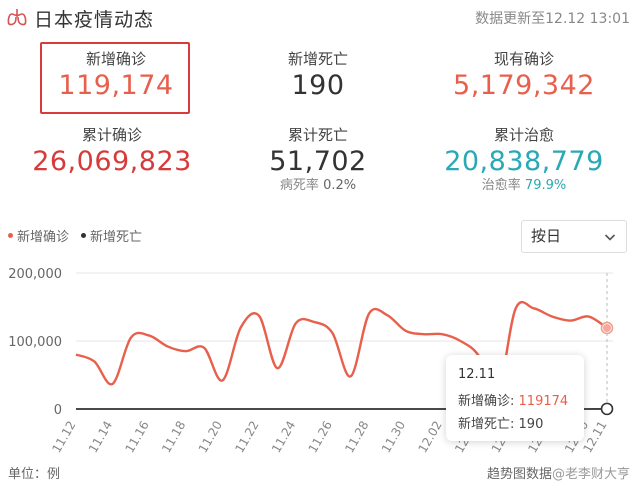 This screenshot has height=495, width=640. Describe the element at coordinates (320, 17) in the screenshot. I see `header: 日本疫情动态 › 数据更新至12.12 13:01` at that location.